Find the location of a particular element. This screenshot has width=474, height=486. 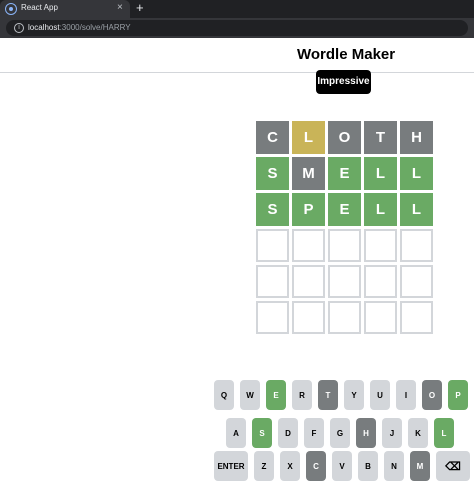

key-e: E is located at coordinates (276, 395).